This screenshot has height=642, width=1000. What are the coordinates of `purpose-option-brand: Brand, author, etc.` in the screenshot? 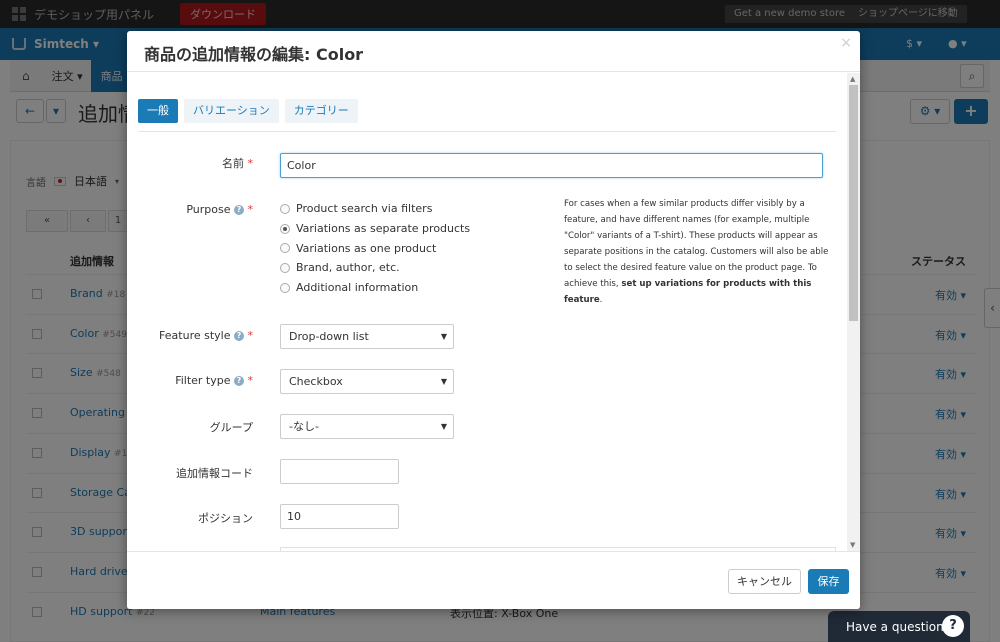 It's located at (375, 268).